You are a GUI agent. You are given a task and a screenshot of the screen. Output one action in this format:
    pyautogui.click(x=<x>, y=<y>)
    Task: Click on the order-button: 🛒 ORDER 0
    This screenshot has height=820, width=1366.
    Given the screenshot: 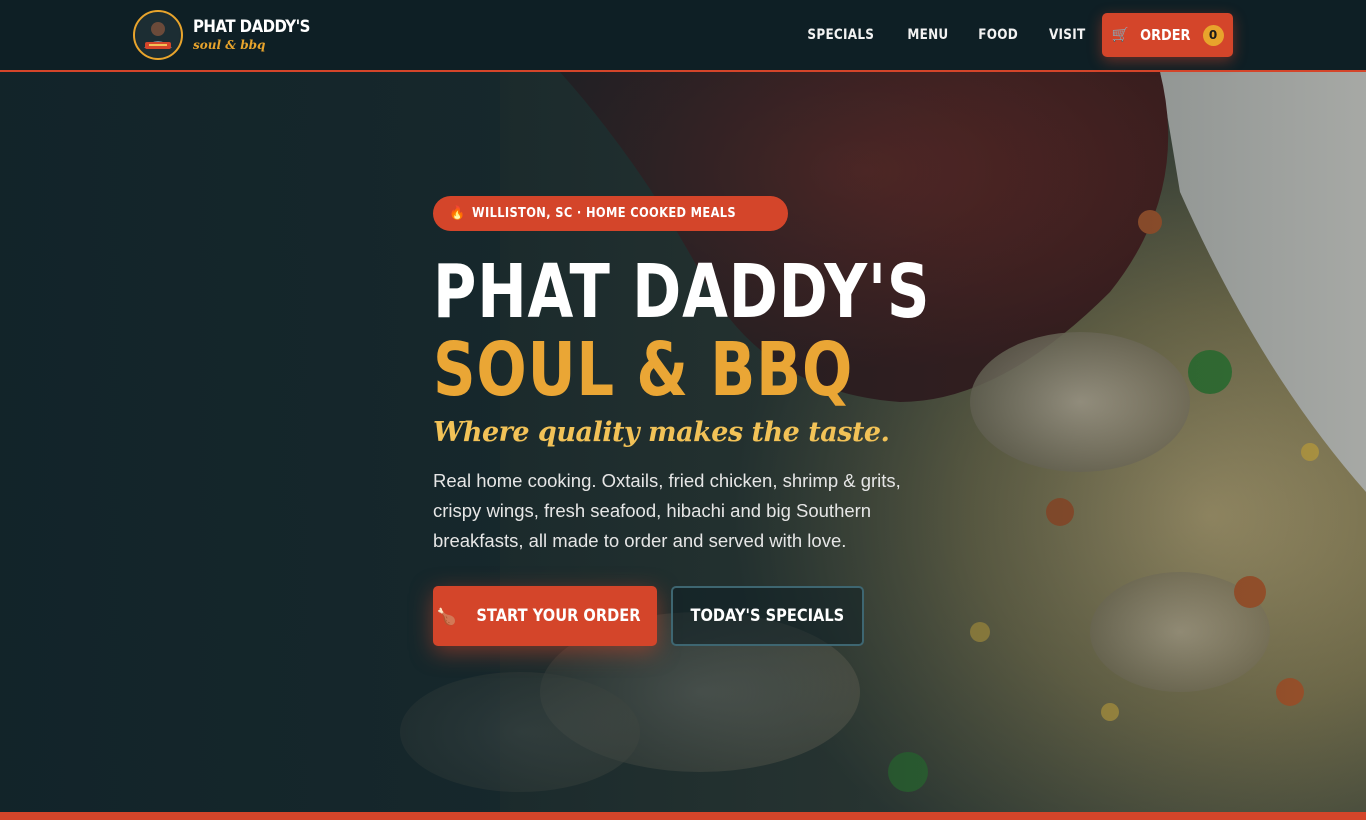 What is the action you would take?
    pyautogui.click(x=1167, y=35)
    